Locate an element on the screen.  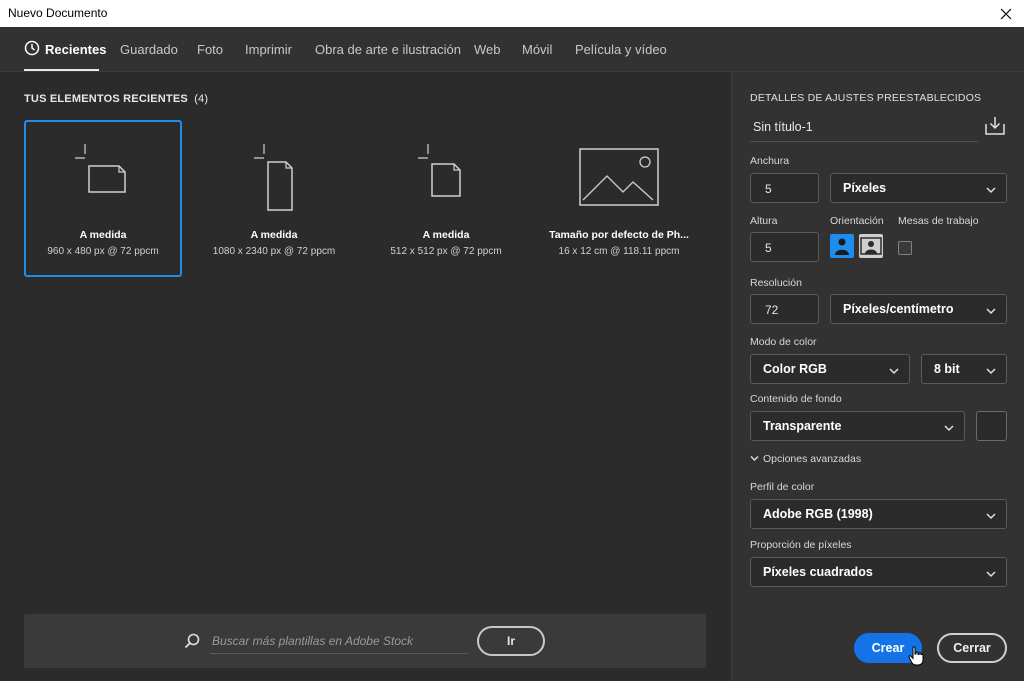
stock-search-input is located at coordinates (339, 641).